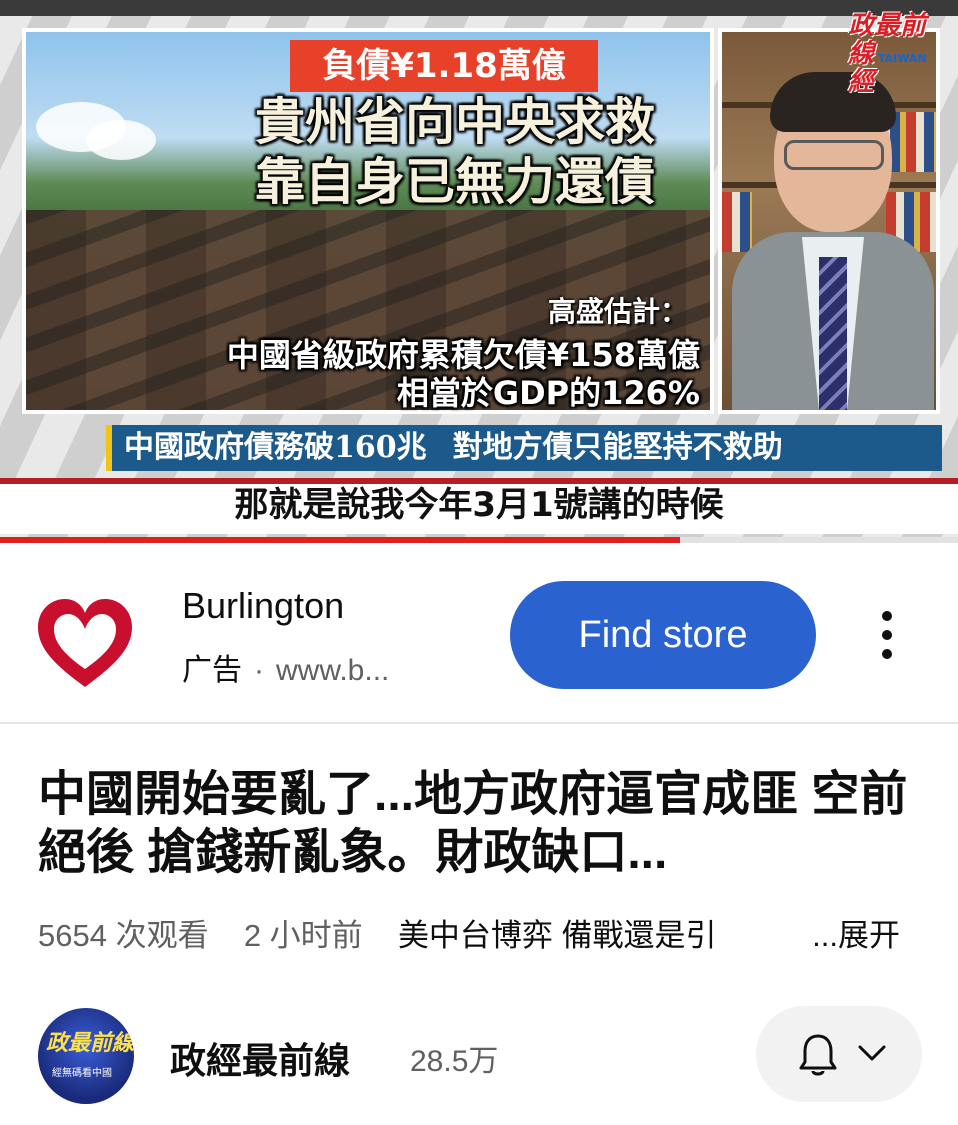 The image size is (958, 1125). Describe the element at coordinates (548, 393) in the screenshot. I see `estimate-line-2: 相當於GDP的126%` at that location.